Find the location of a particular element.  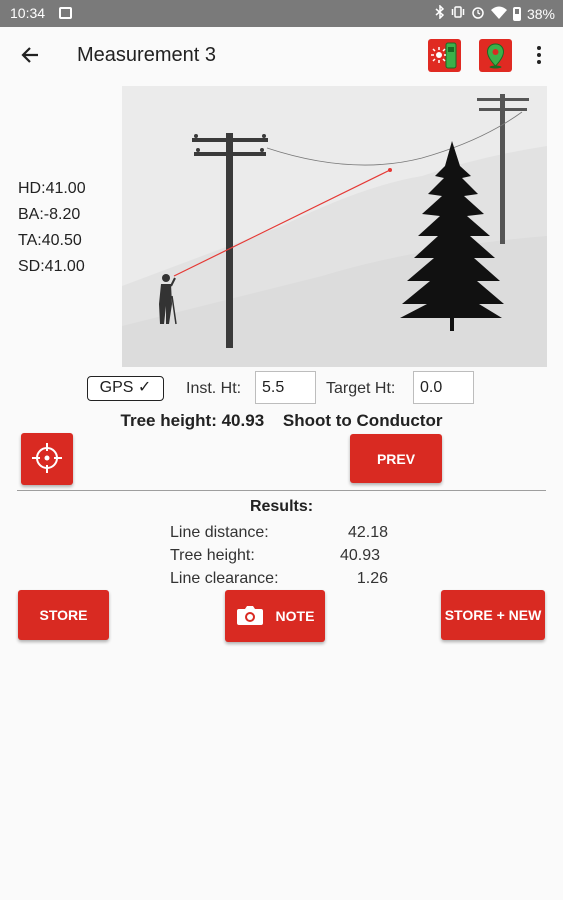

image-icon is located at coordinates (65, 13).